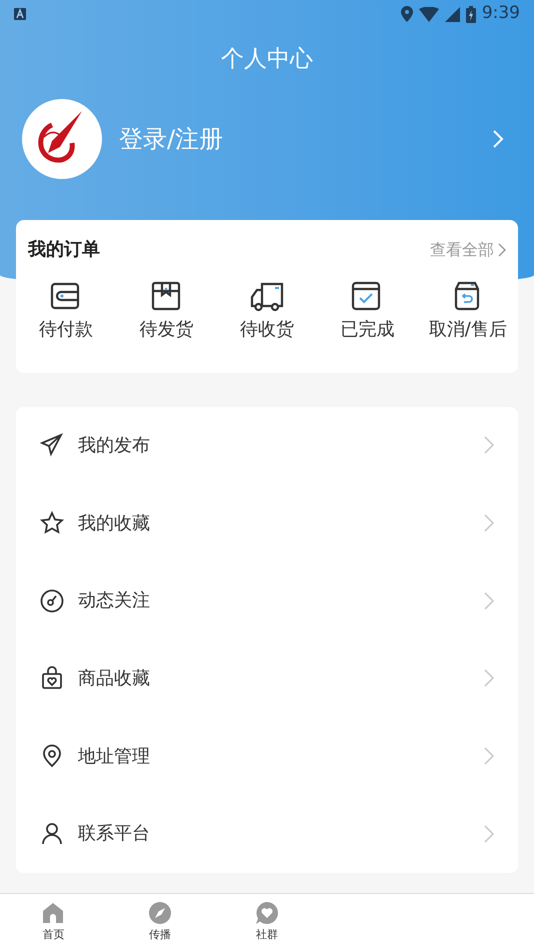  I want to click on paper-plane-icon, so click(52, 445).